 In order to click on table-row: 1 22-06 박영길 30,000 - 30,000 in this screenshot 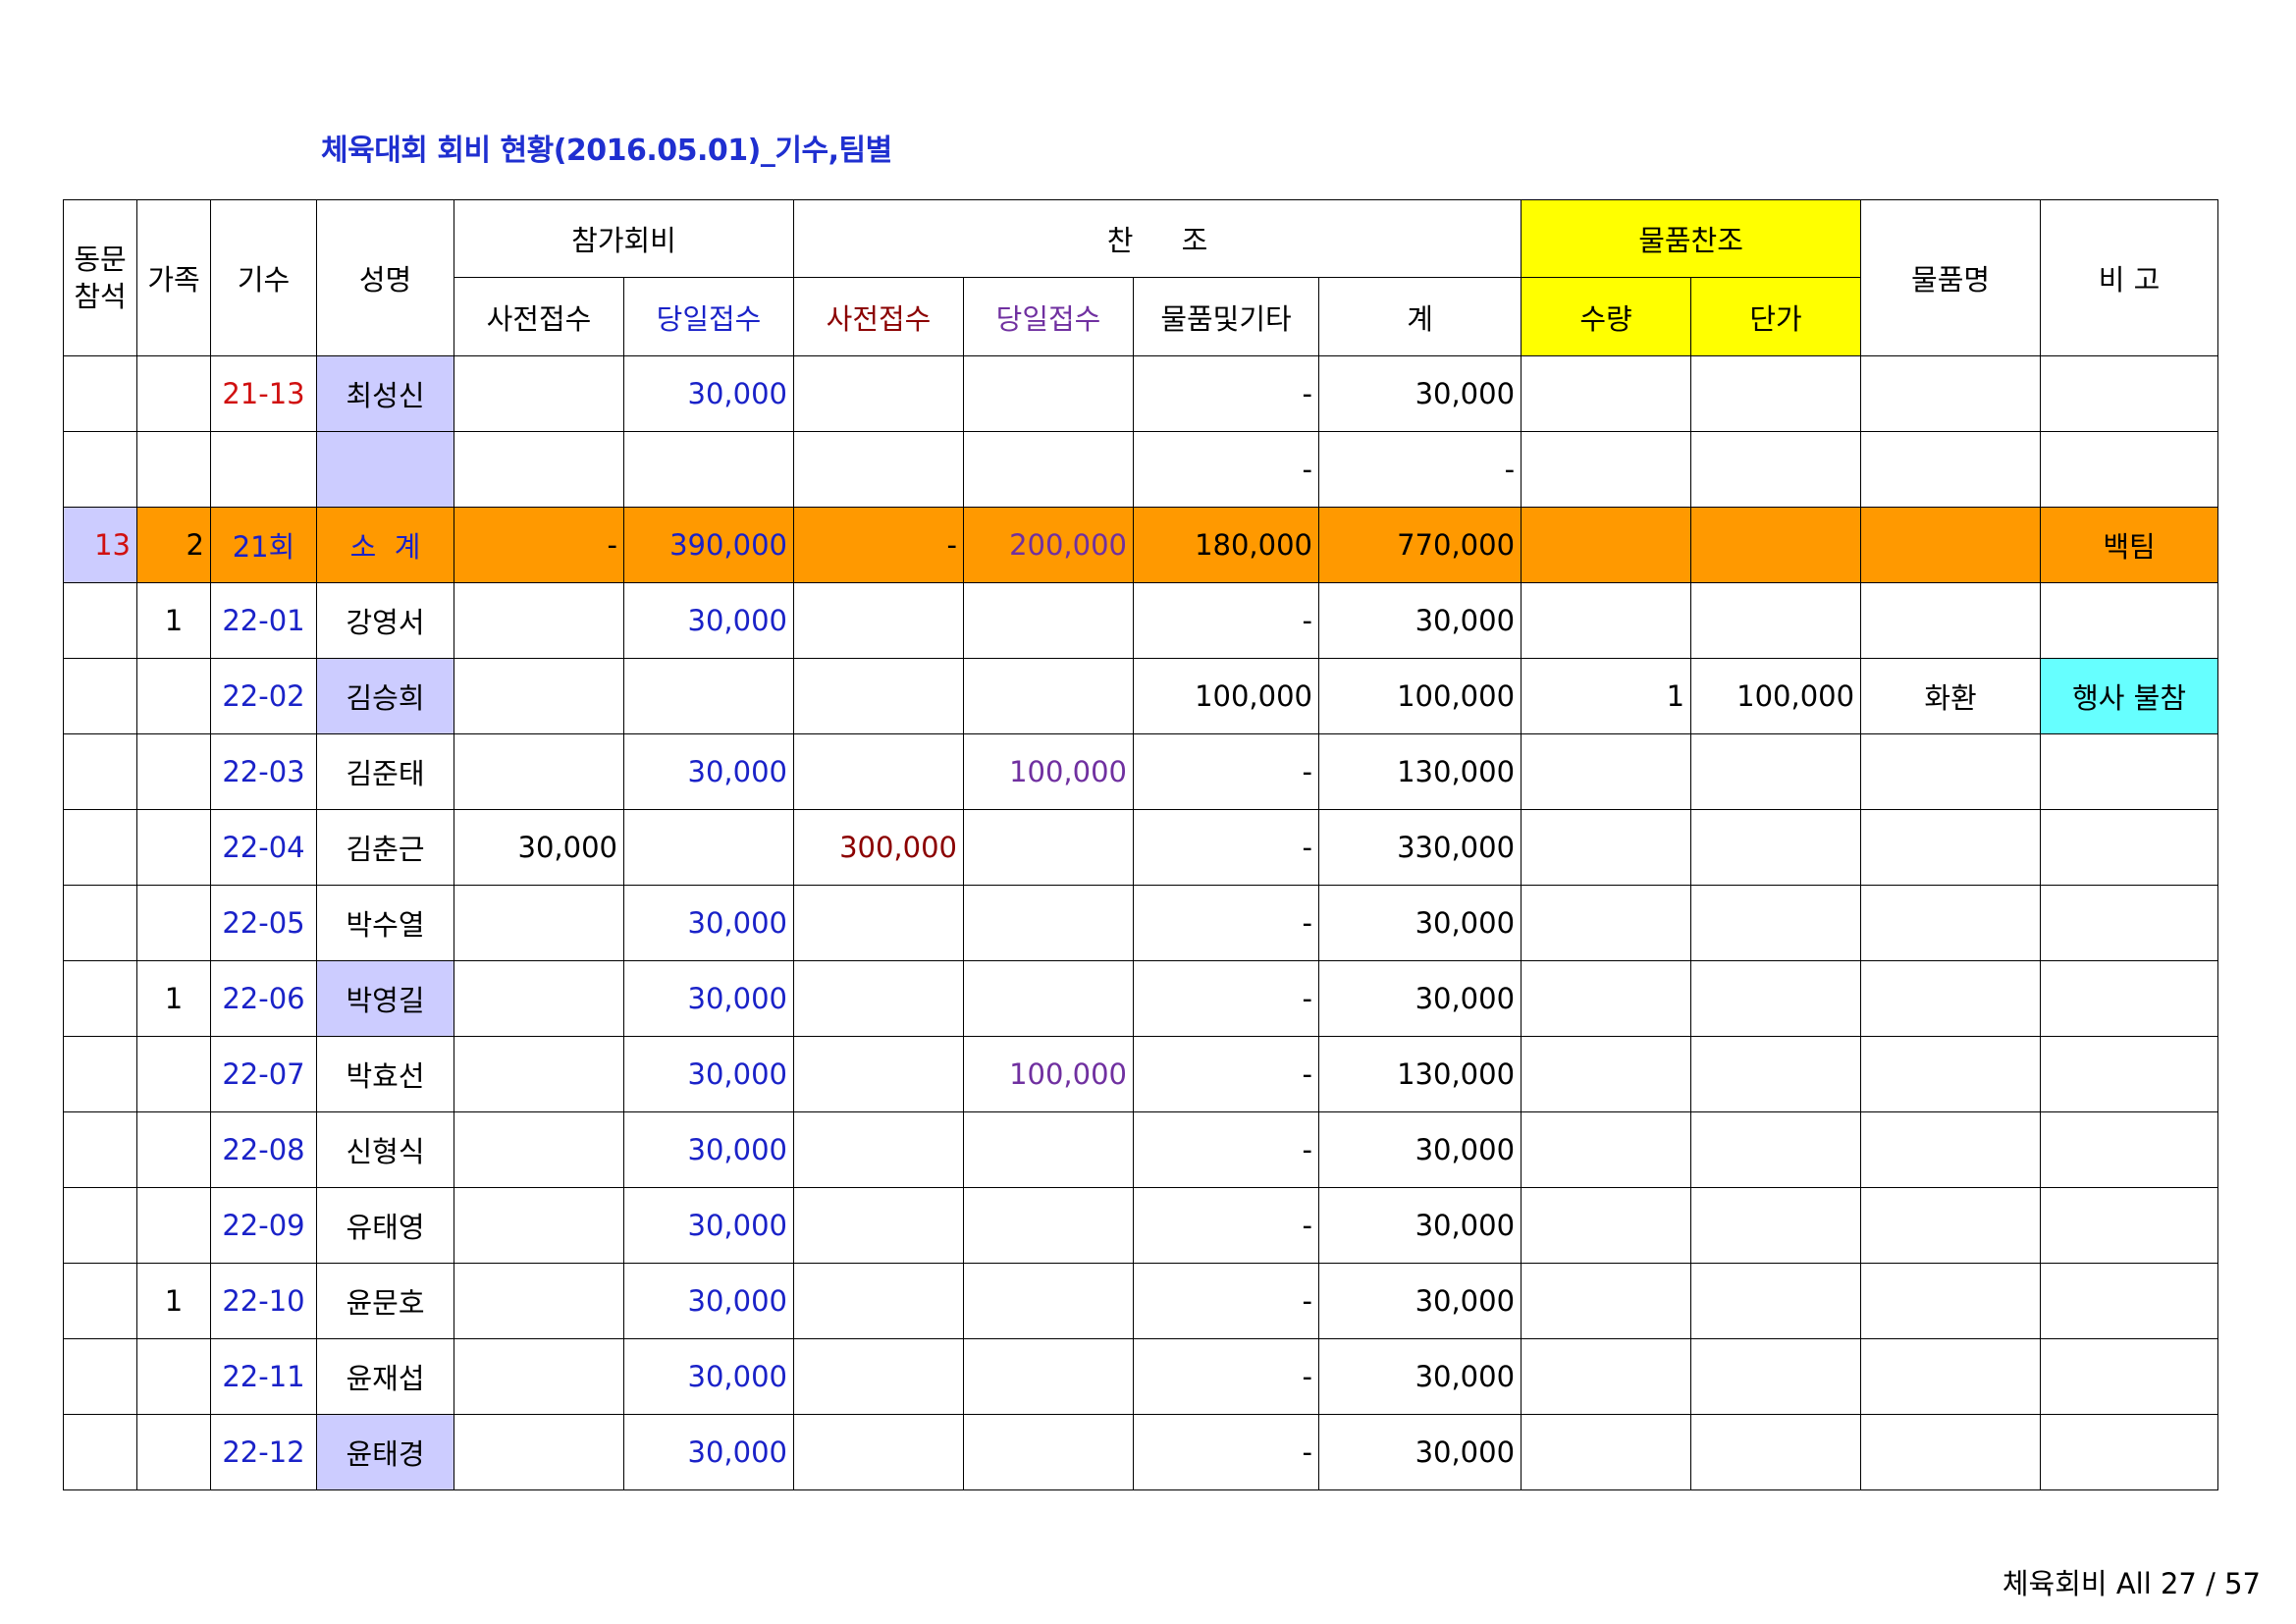, I will do `click(1141, 998)`.